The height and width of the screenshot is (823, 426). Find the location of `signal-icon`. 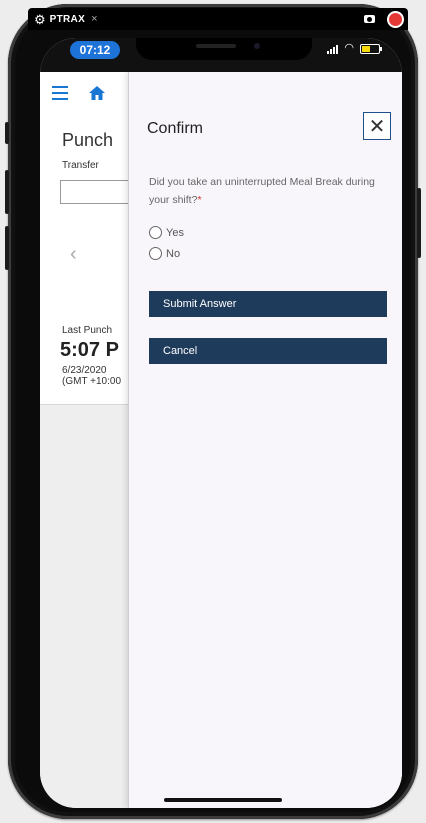

signal-icon is located at coordinates (333, 49).